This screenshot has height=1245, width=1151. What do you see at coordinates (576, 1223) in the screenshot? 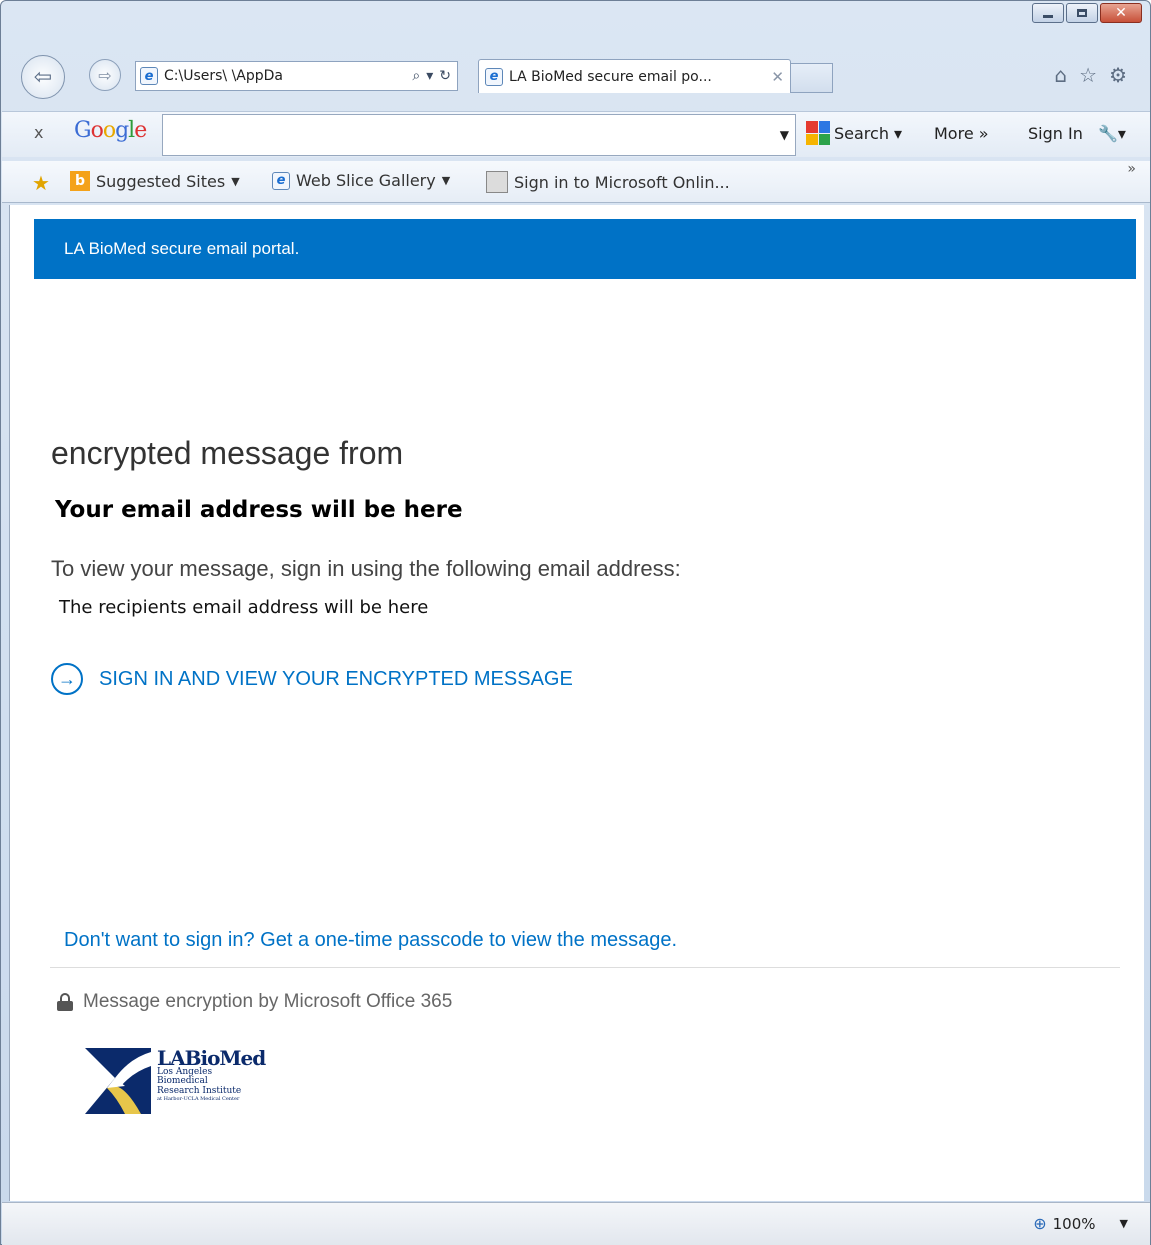
I see `status-bar: ⊕ 100% ▼` at bounding box center [576, 1223].